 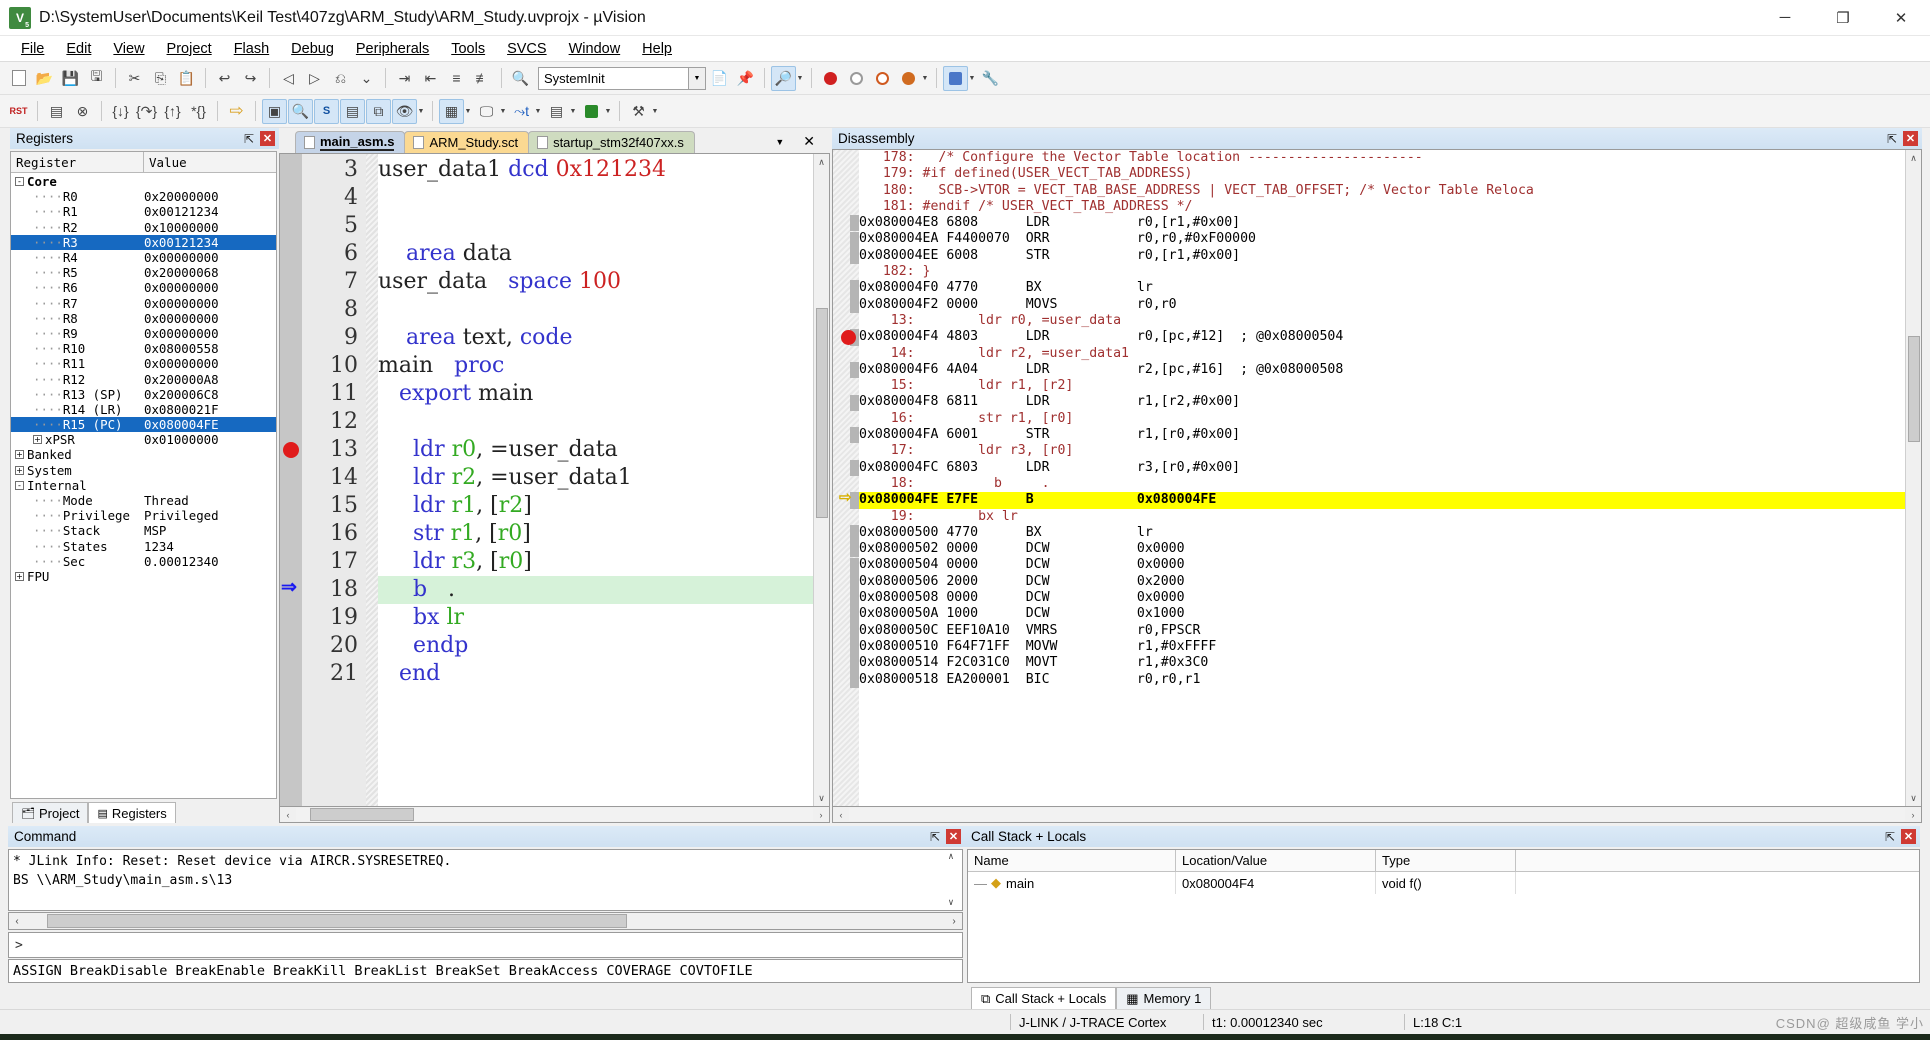 I want to click on breakpoint-marker-icon, so click(x=291, y=450).